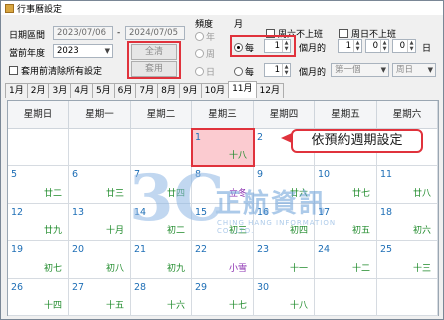 The width and height of the screenshot is (444, 320). I want to click on tab-month-11: 11月, so click(242, 89).